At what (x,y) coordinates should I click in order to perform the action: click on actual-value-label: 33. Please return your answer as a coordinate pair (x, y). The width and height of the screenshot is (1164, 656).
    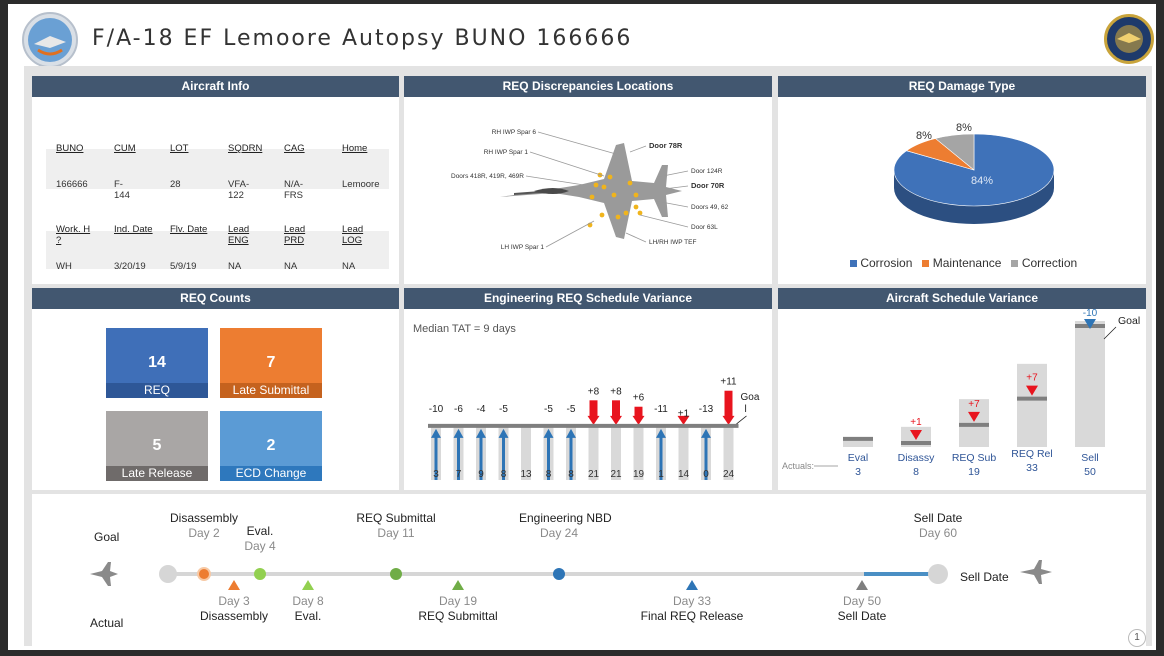
    Looking at the image, I should click on (1032, 468).